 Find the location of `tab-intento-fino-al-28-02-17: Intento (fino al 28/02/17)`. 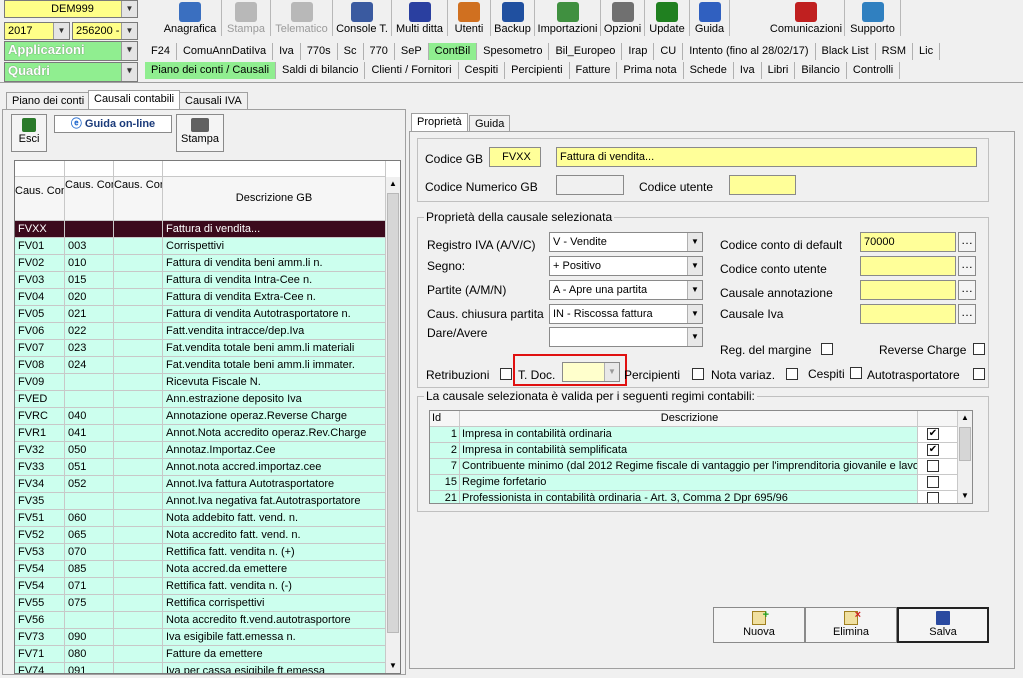

tab-intento-fino-al-28-02-17: Intento (fino al 28/02/17) is located at coordinates (749, 51).